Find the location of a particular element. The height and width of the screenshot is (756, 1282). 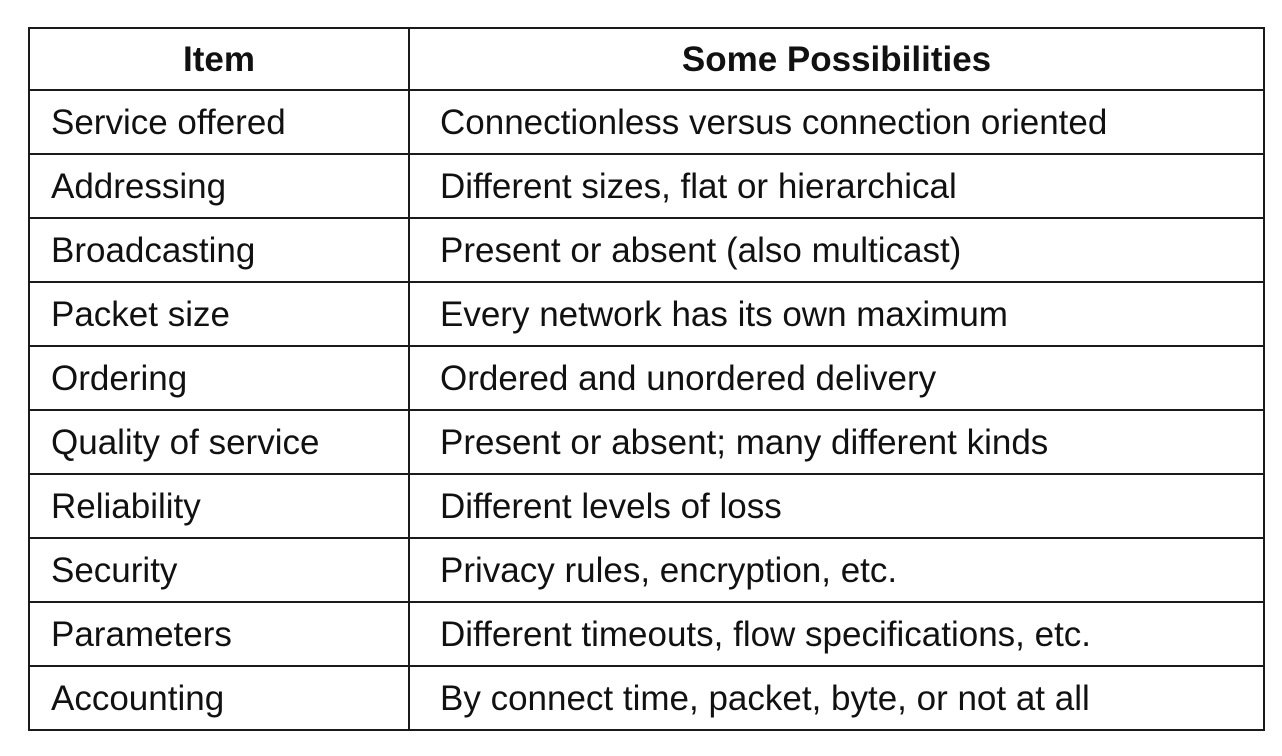

table-header-row: Item Some Possibilities is located at coordinates (646, 59).